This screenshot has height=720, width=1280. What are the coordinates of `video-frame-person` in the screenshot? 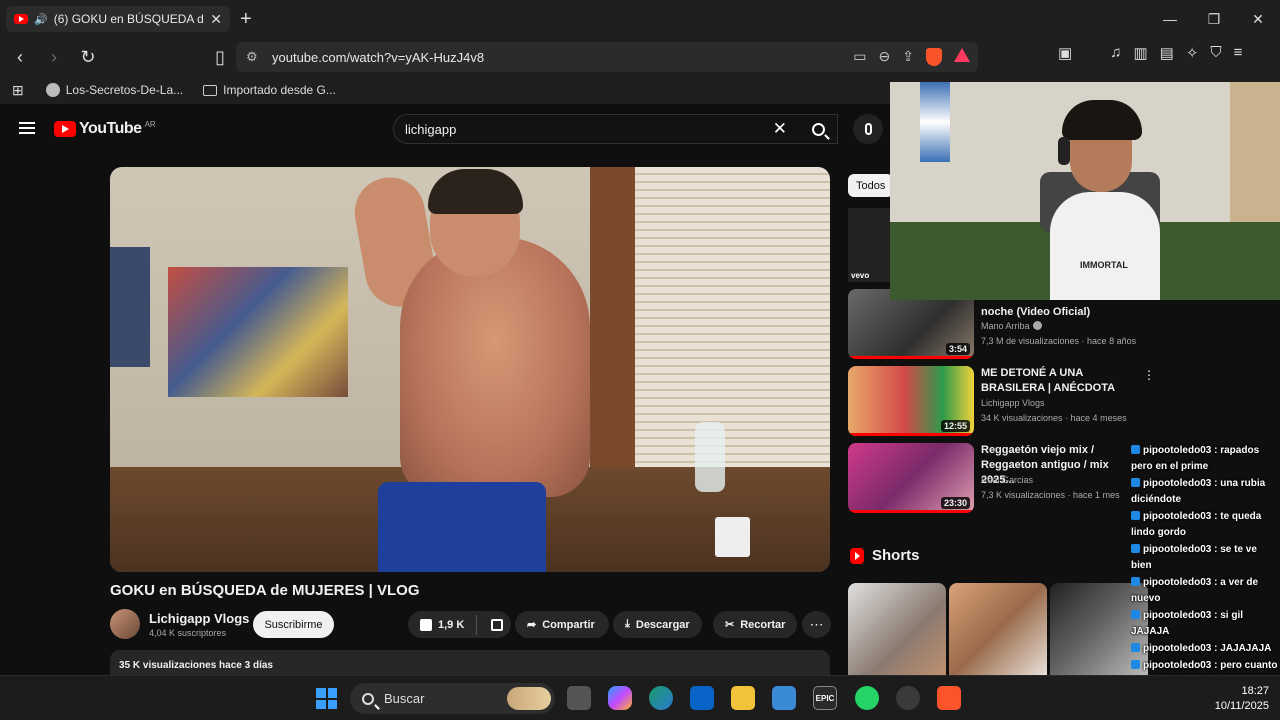 It's located at (495, 367).